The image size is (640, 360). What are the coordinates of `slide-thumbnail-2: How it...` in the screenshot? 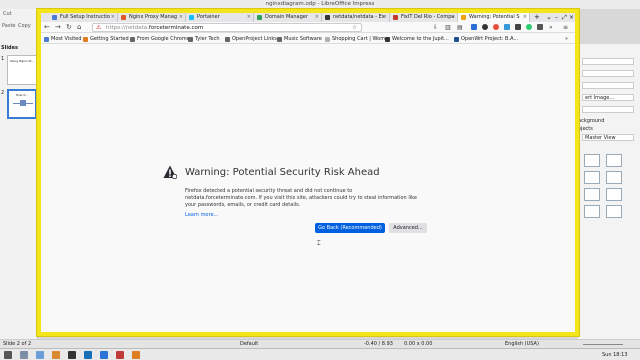 It's located at (22, 104).